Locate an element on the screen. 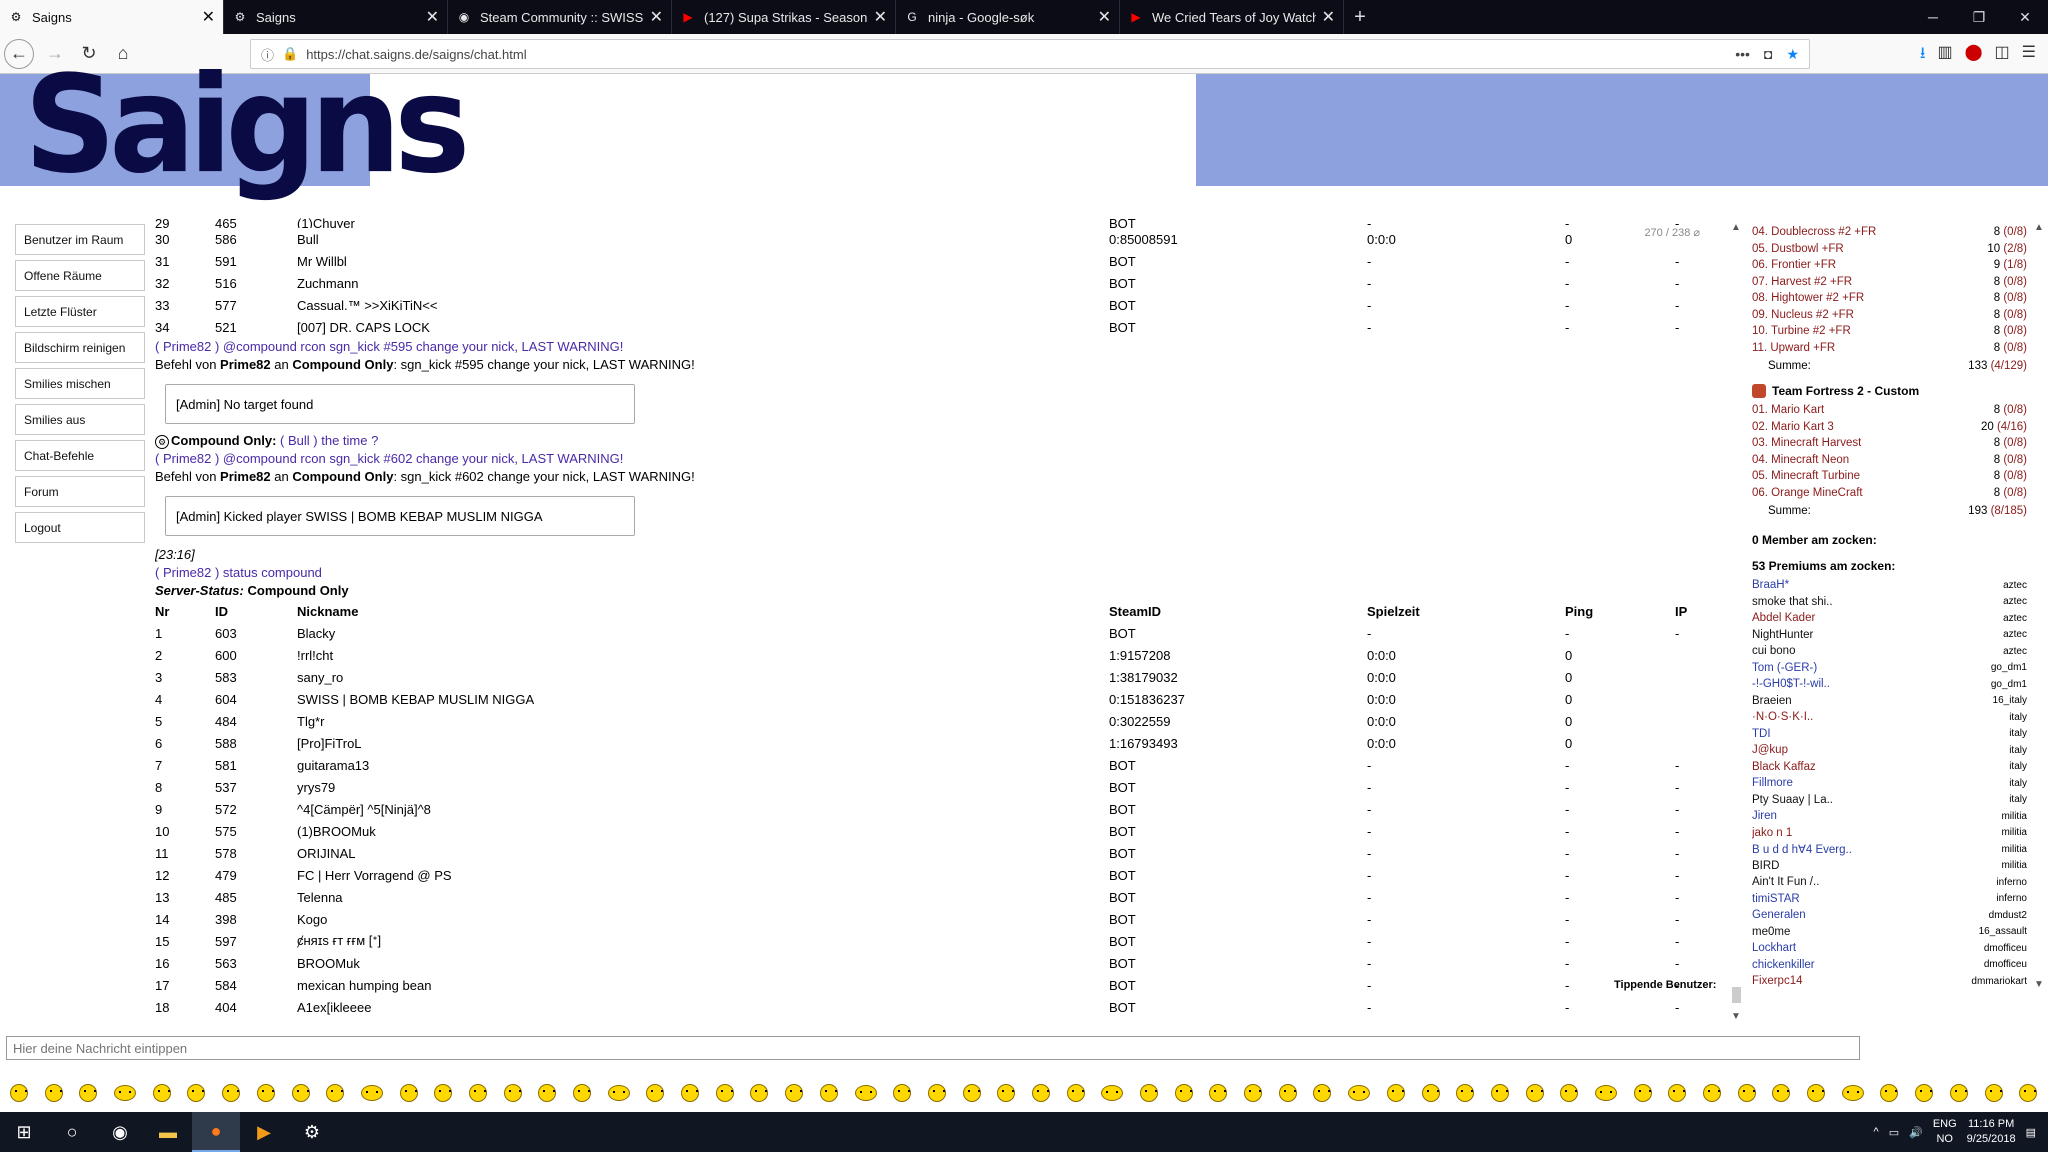  user-name: Ain't It Fun /.. is located at coordinates (1874, 882).